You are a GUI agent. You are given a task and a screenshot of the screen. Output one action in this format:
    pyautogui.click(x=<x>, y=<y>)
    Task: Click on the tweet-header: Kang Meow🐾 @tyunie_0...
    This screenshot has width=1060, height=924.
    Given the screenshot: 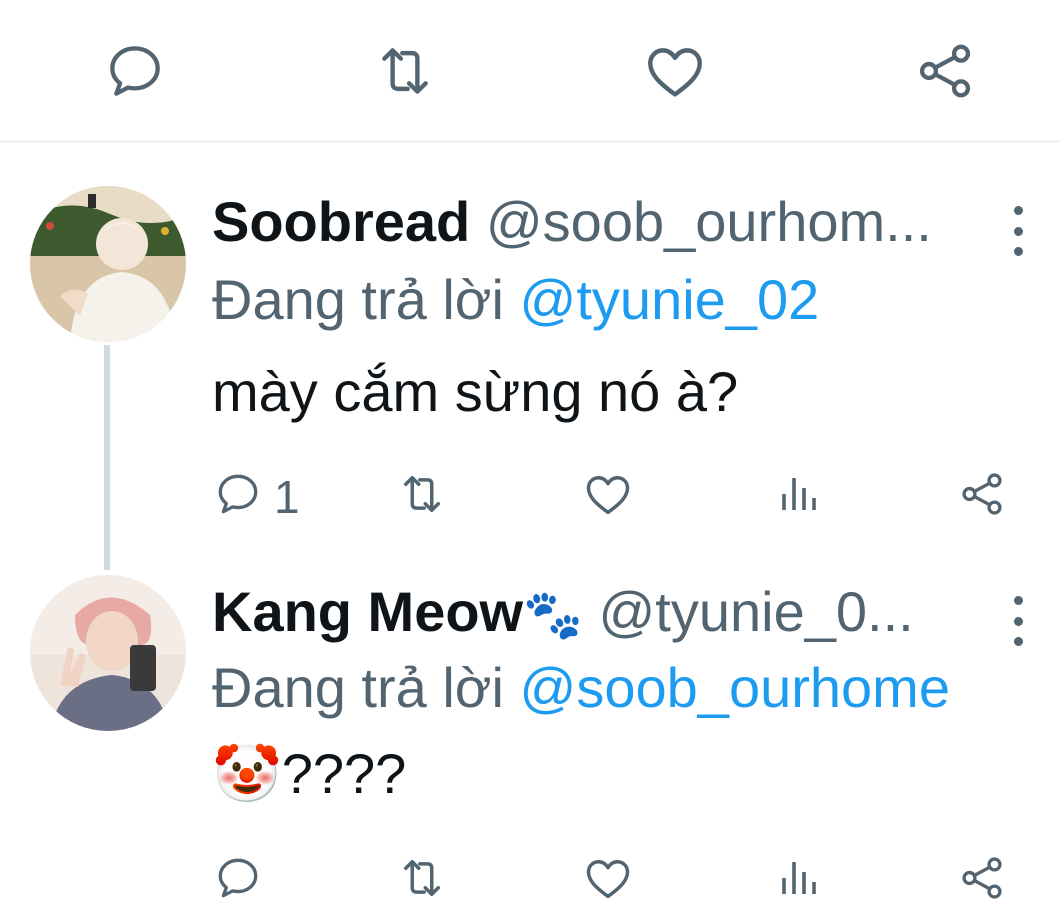 What is the action you would take?
    pyautogui.click(x=563, y=614)
    